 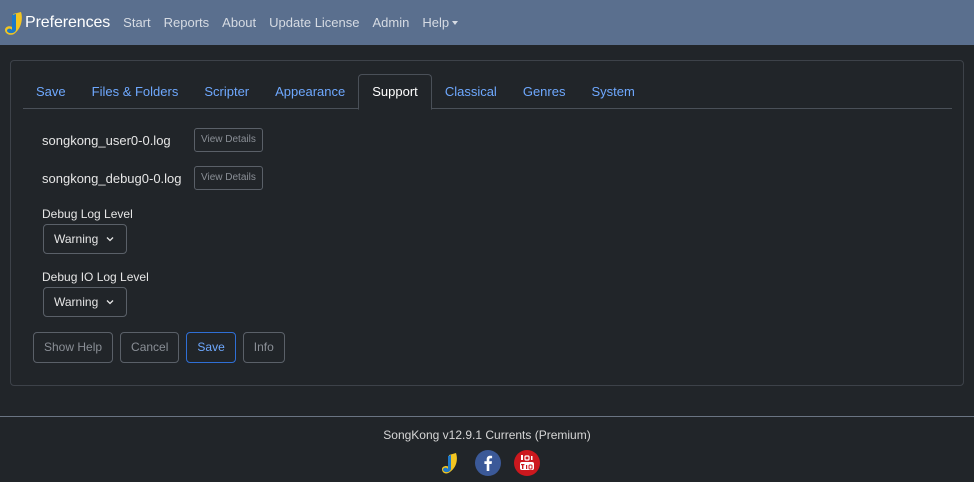 I want to click on show-help-button: Show Help, so click(x=73, y=347).